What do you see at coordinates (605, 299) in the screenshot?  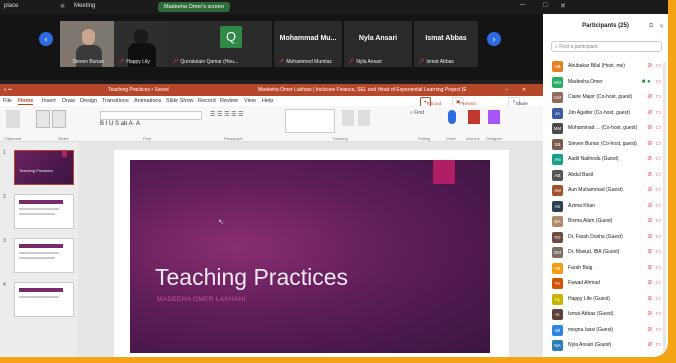 I see `participant-row: HL Happy Life (Guest) ⊘ ▭` at bounding box center [605, 299].